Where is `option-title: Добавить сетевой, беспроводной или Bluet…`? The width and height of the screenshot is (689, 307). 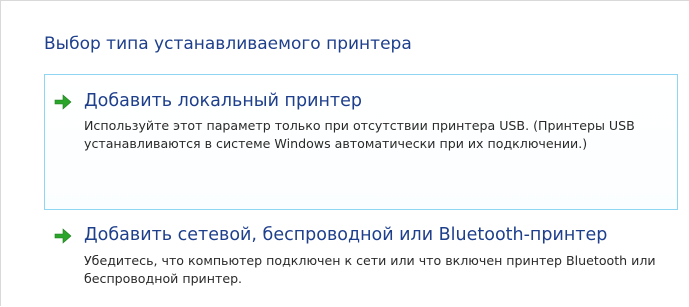 option-title: Добавить сетевой, беспроводной или Bluet… is located at coordinates (346, 235).